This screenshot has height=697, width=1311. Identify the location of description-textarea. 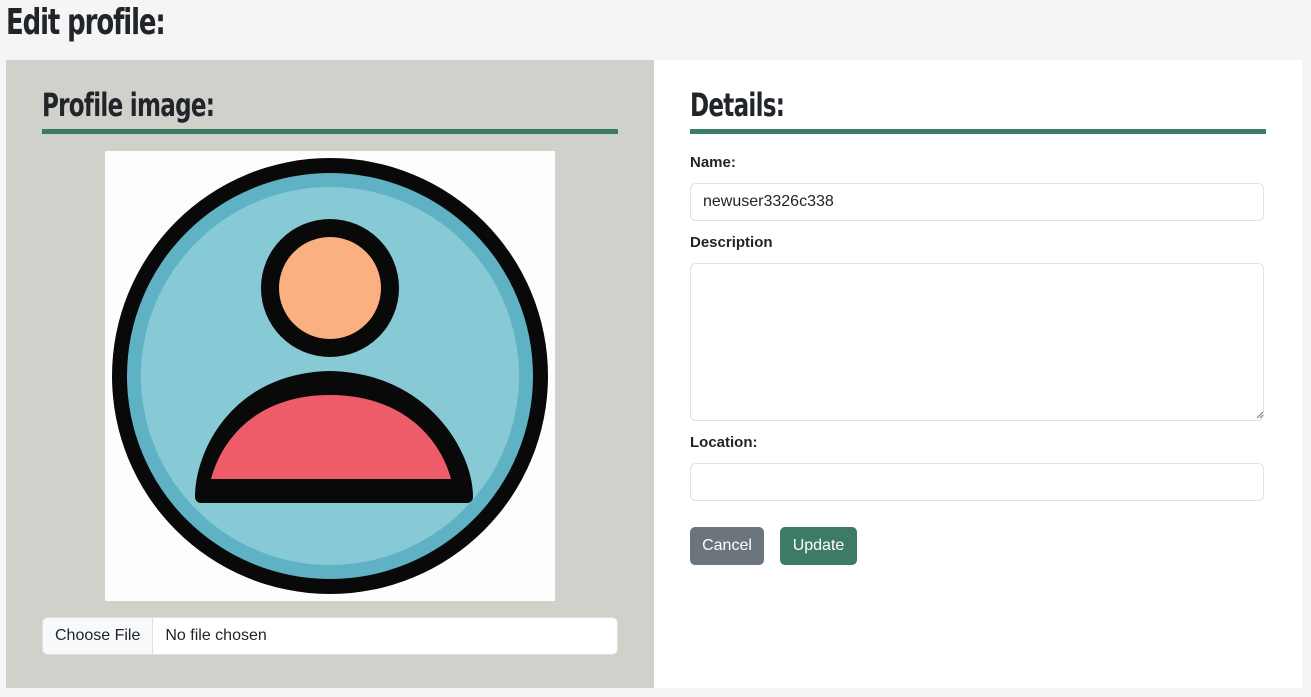
(977, 342).